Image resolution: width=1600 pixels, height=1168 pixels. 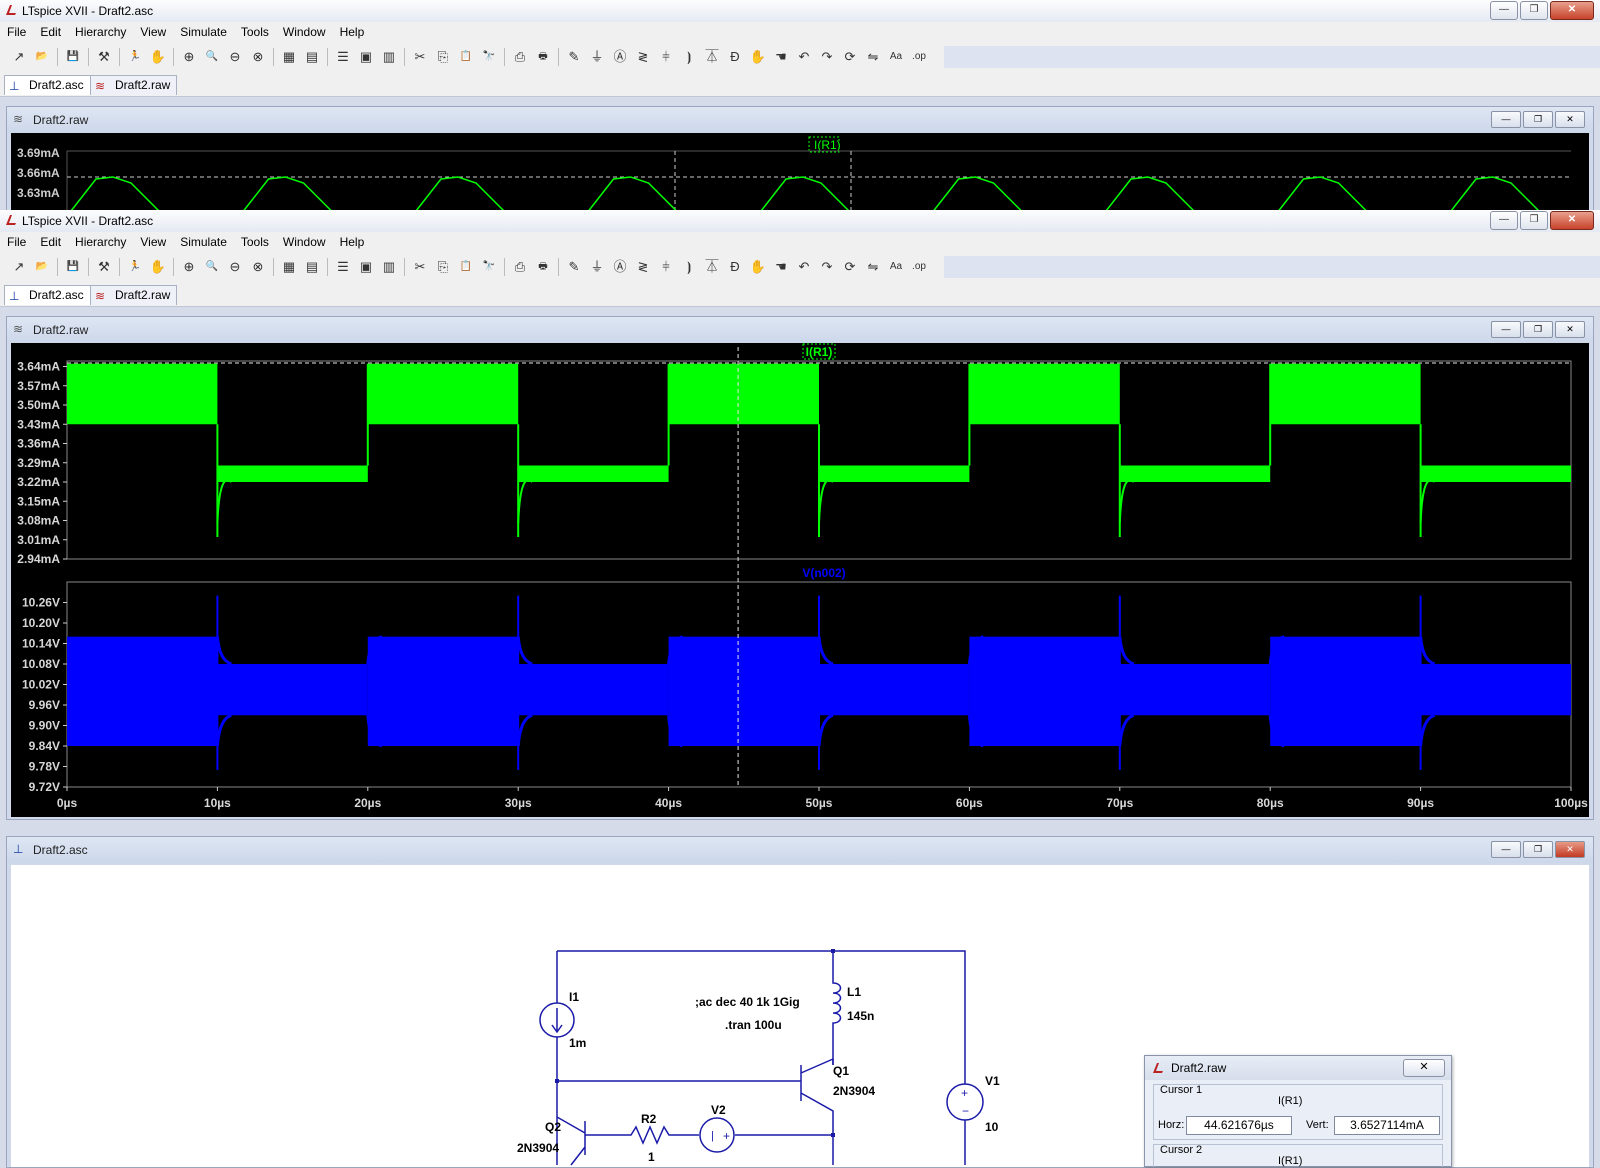 I want to click on draw-wire-icon: ✎, so click(x=574, y=57).